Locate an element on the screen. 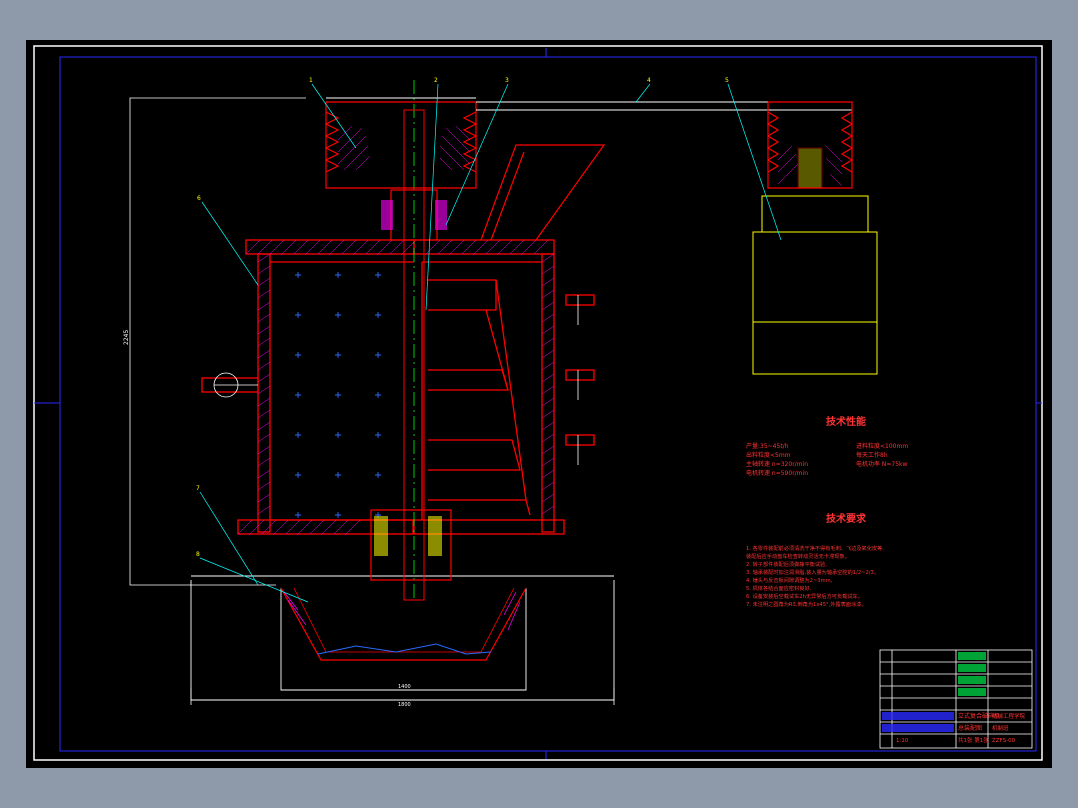 The width and height of the screenshot is (1078, 808). dim-overall-height: 2245 is located at coordinates (126, 337).